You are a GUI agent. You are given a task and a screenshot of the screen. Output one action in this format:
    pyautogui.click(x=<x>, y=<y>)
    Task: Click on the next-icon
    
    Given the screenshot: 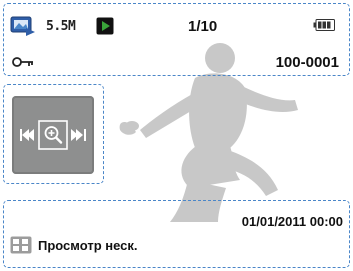 What is the action you would take?
    pyautogui.click(x=78, y=135)
    